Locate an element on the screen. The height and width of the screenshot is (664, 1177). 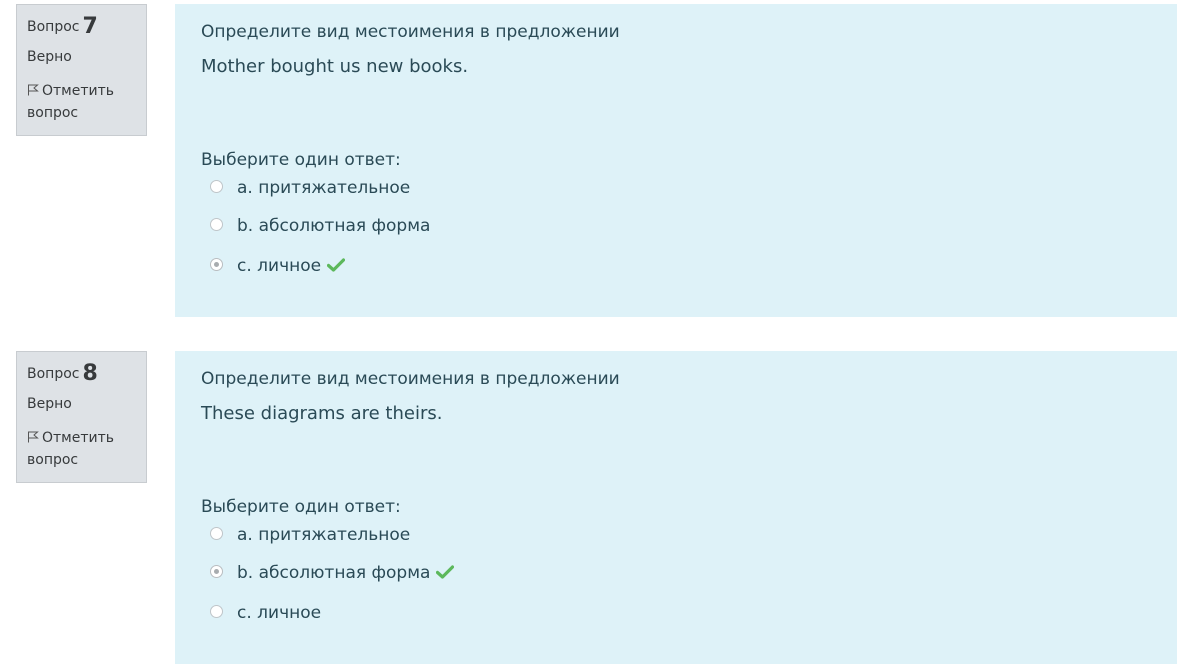
question-sentence: These diagrams are theirs. is located at coordinates (322, 413).